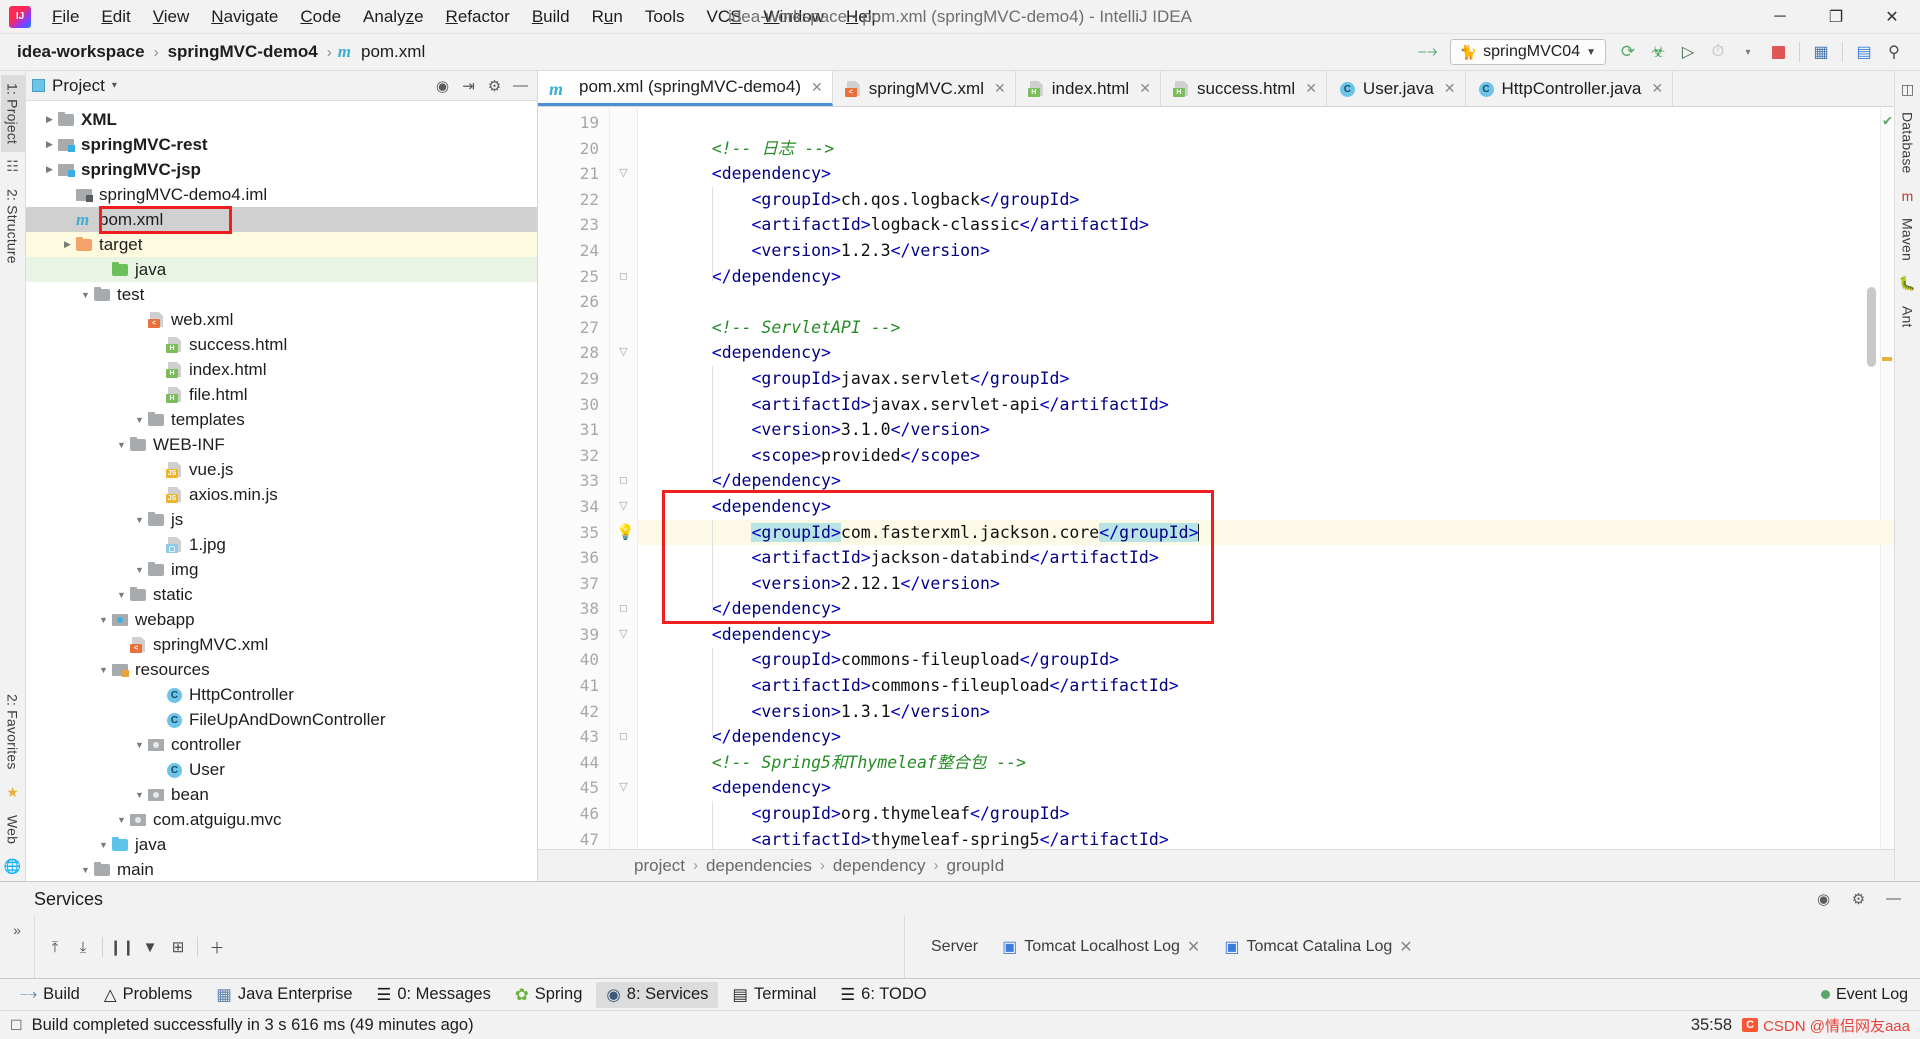  What do you see at coordinates (657, 994) in the screenshot?
I see `tool-tab-services: ◉ 8: Services` at bounding box center [657, 994].